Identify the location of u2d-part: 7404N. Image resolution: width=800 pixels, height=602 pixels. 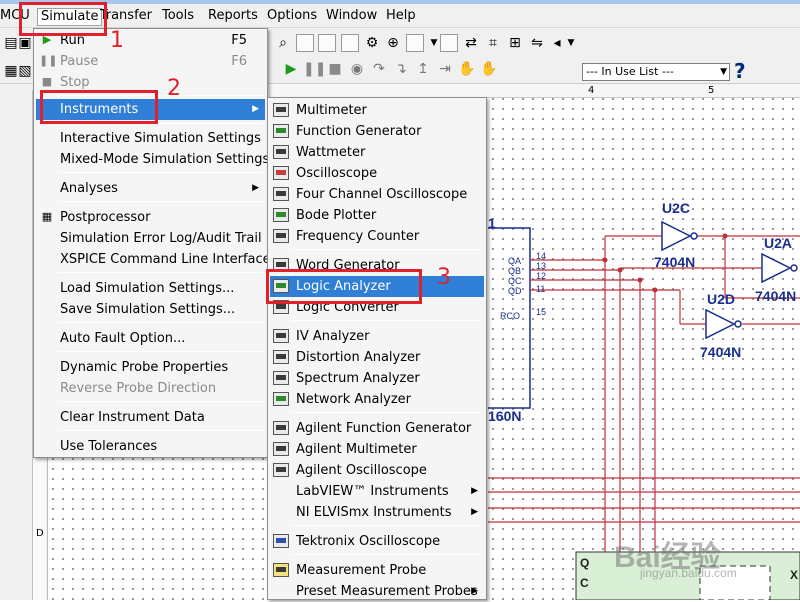
(721, 352).